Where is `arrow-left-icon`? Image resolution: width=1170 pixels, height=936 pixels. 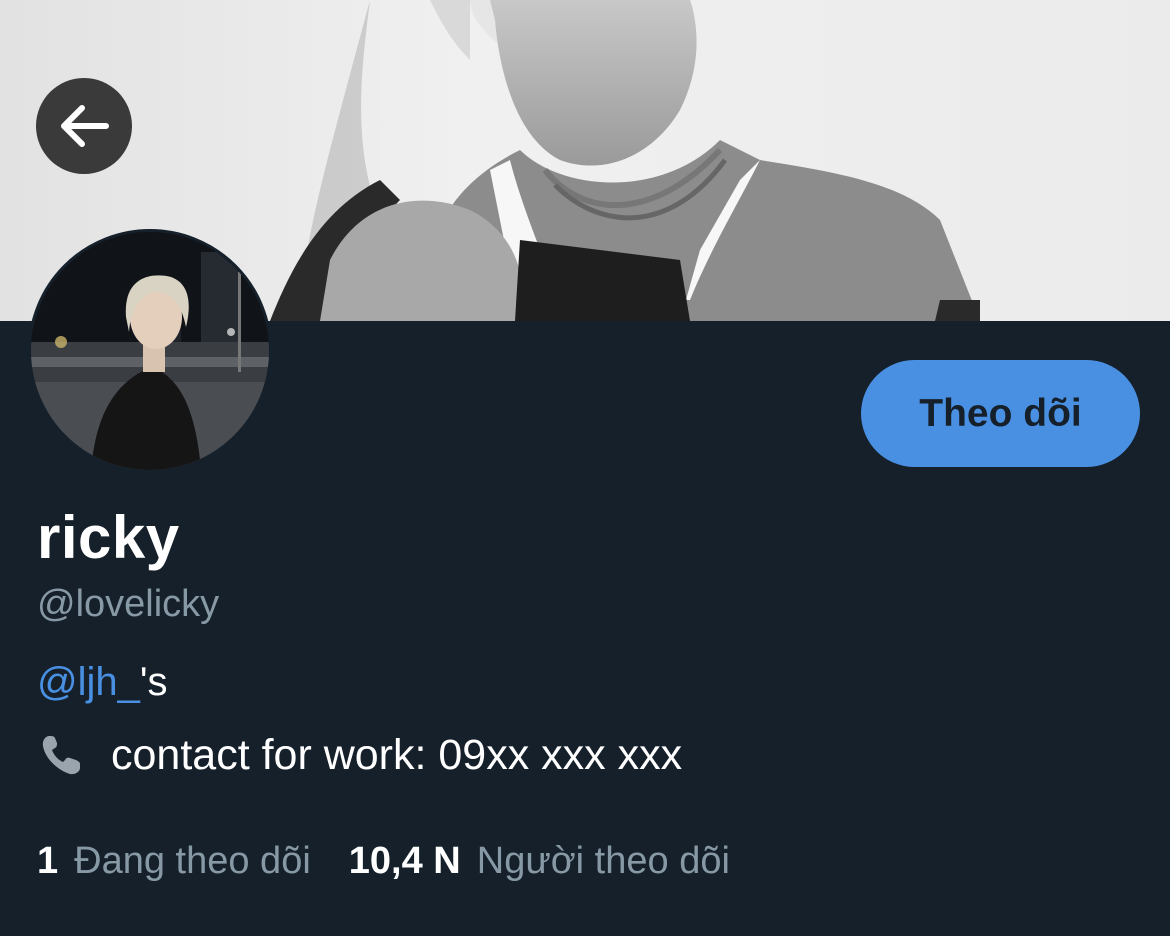 arrow-left-icon is located at coordinates (85, 126).